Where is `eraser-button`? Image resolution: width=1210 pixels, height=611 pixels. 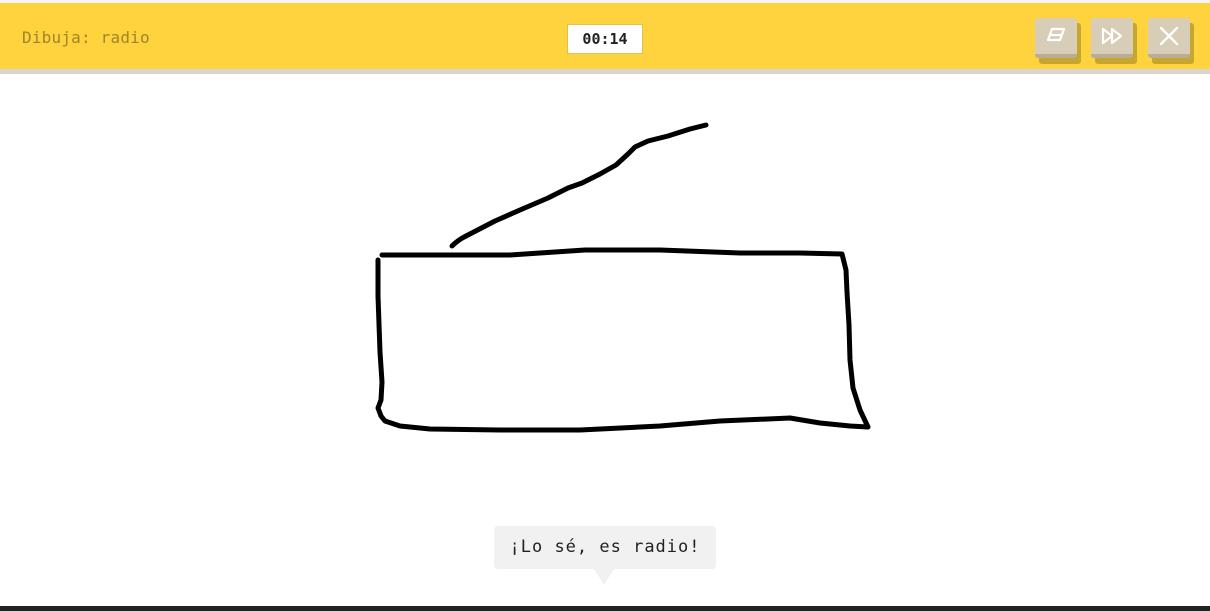 eraser-button is located at coordinates (1058, 41).